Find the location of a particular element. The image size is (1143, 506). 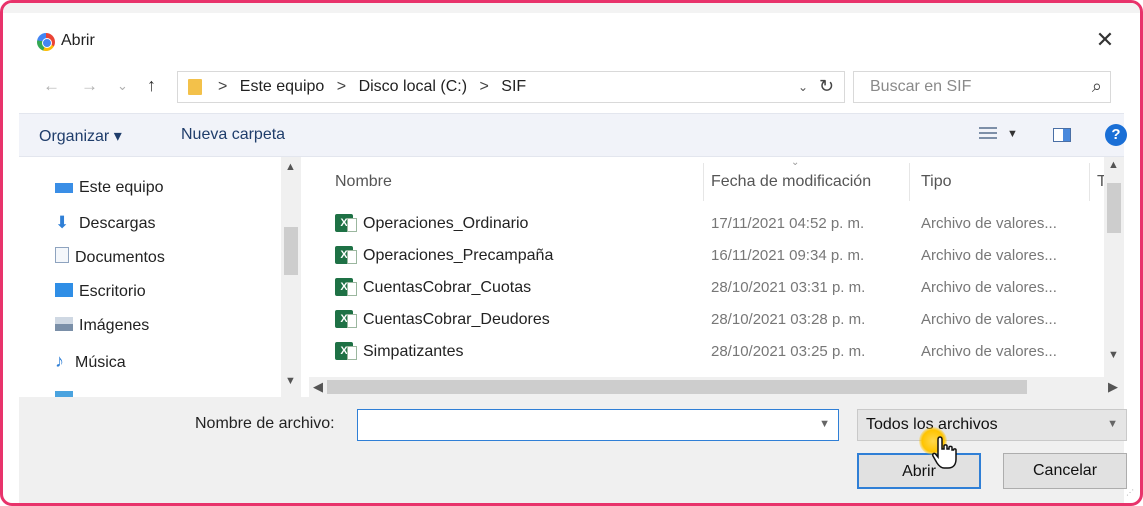

search-icon: ⌕ is located at coordinates (1097, 86).